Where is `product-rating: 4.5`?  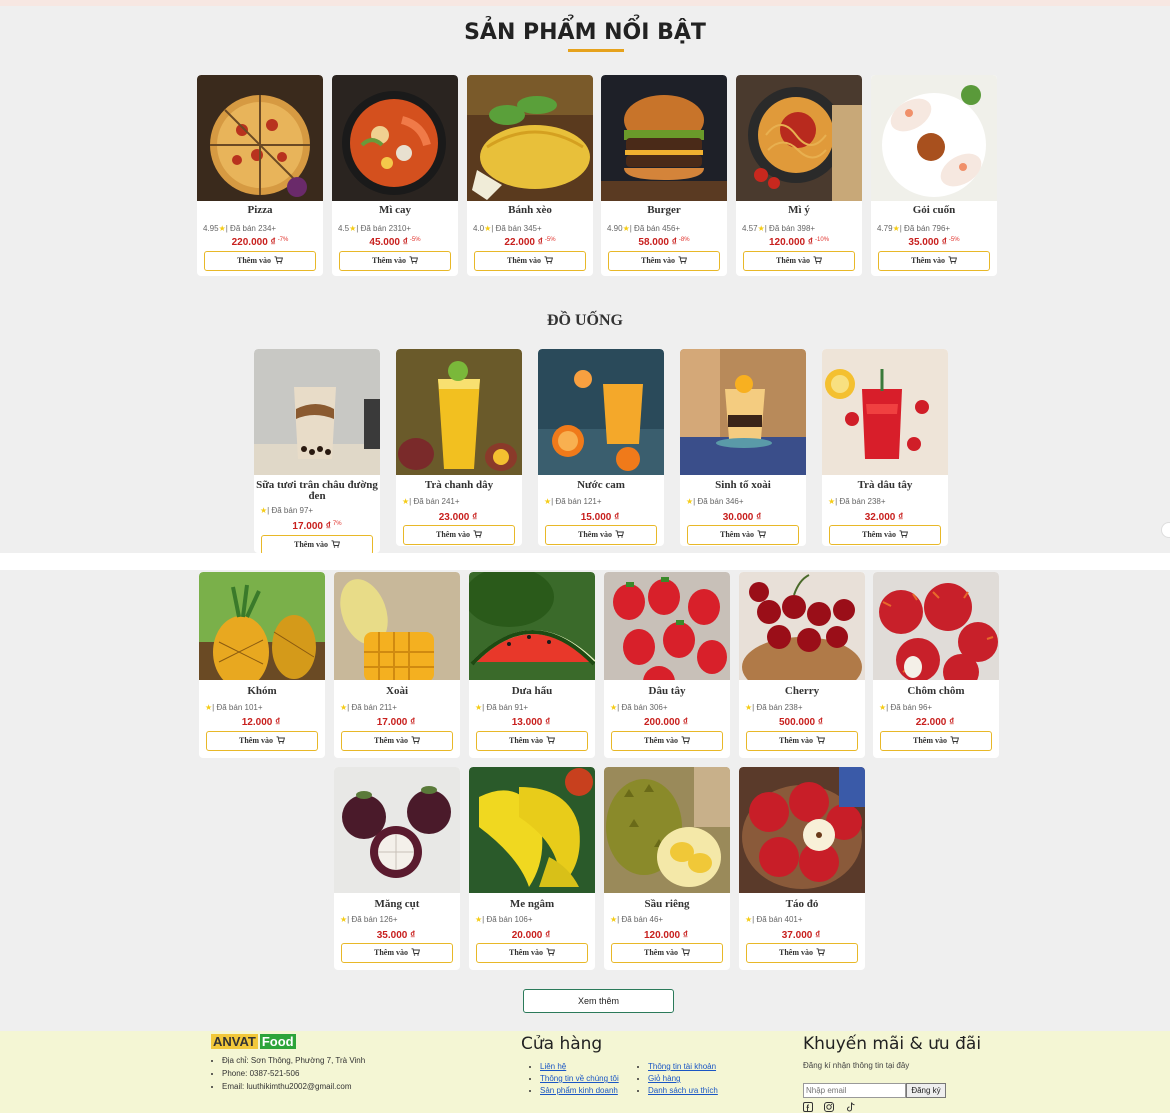 product-rating: 4.5 is located at coordinates (344, 228).